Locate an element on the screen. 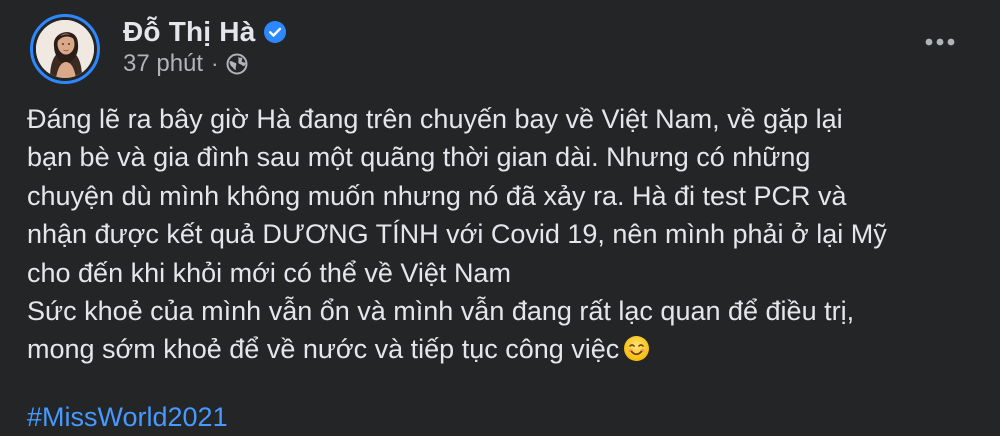  hashtag-link: #MissWorld2021 is located at coordinates (127, 417).